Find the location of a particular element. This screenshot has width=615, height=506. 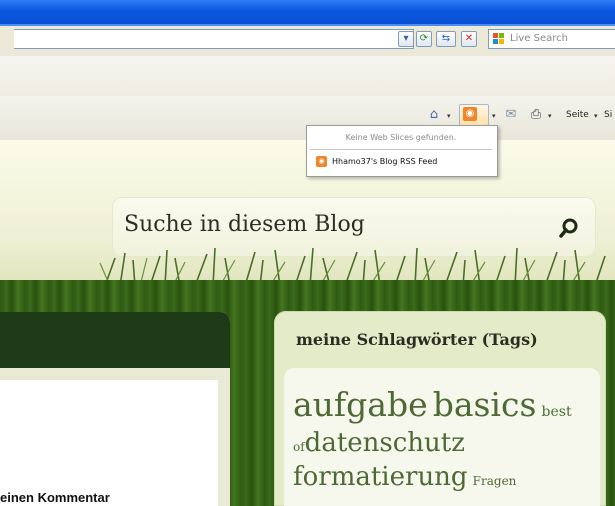

tags-widget-title: meine Schlagwörter (Tags) is located at coordinates (417, 339).